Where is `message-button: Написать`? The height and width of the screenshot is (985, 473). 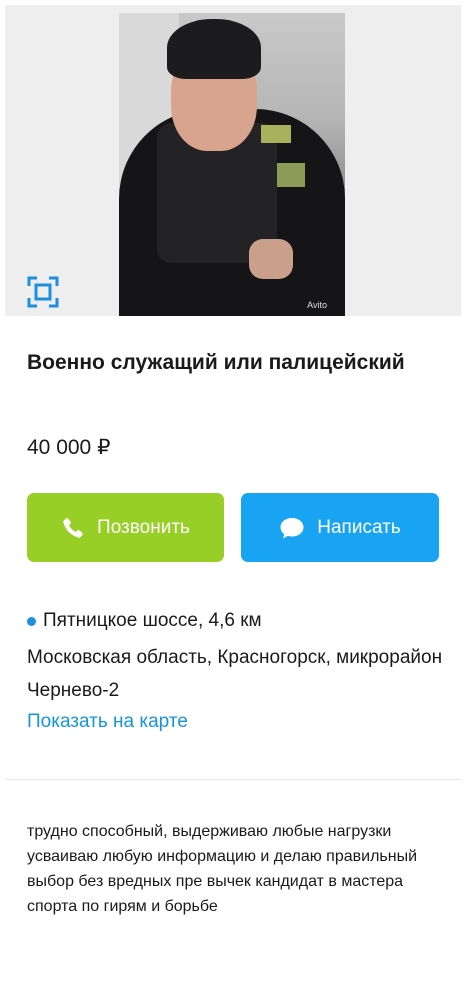 message-button: Написать is located at coordinates (340, 527).